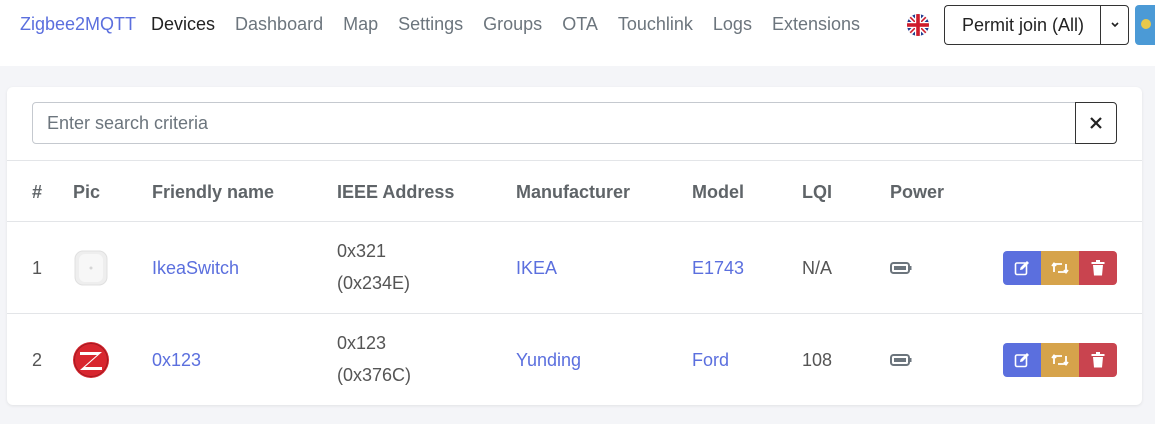  I want to click on search-input, so click(554, 123).